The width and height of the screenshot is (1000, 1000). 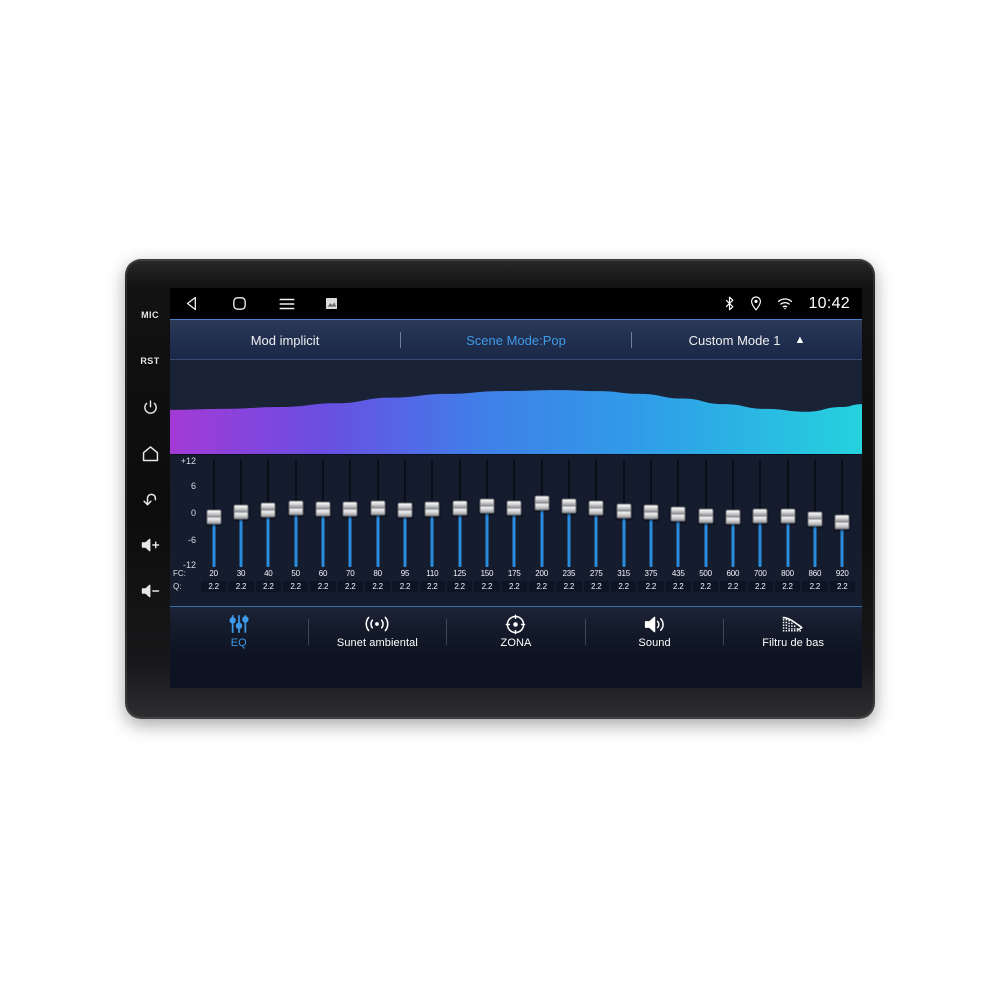 What do you see at coordinates (150, 407) in the screenshot?
I see `hw-button-power` at bounding box center [150, 407].